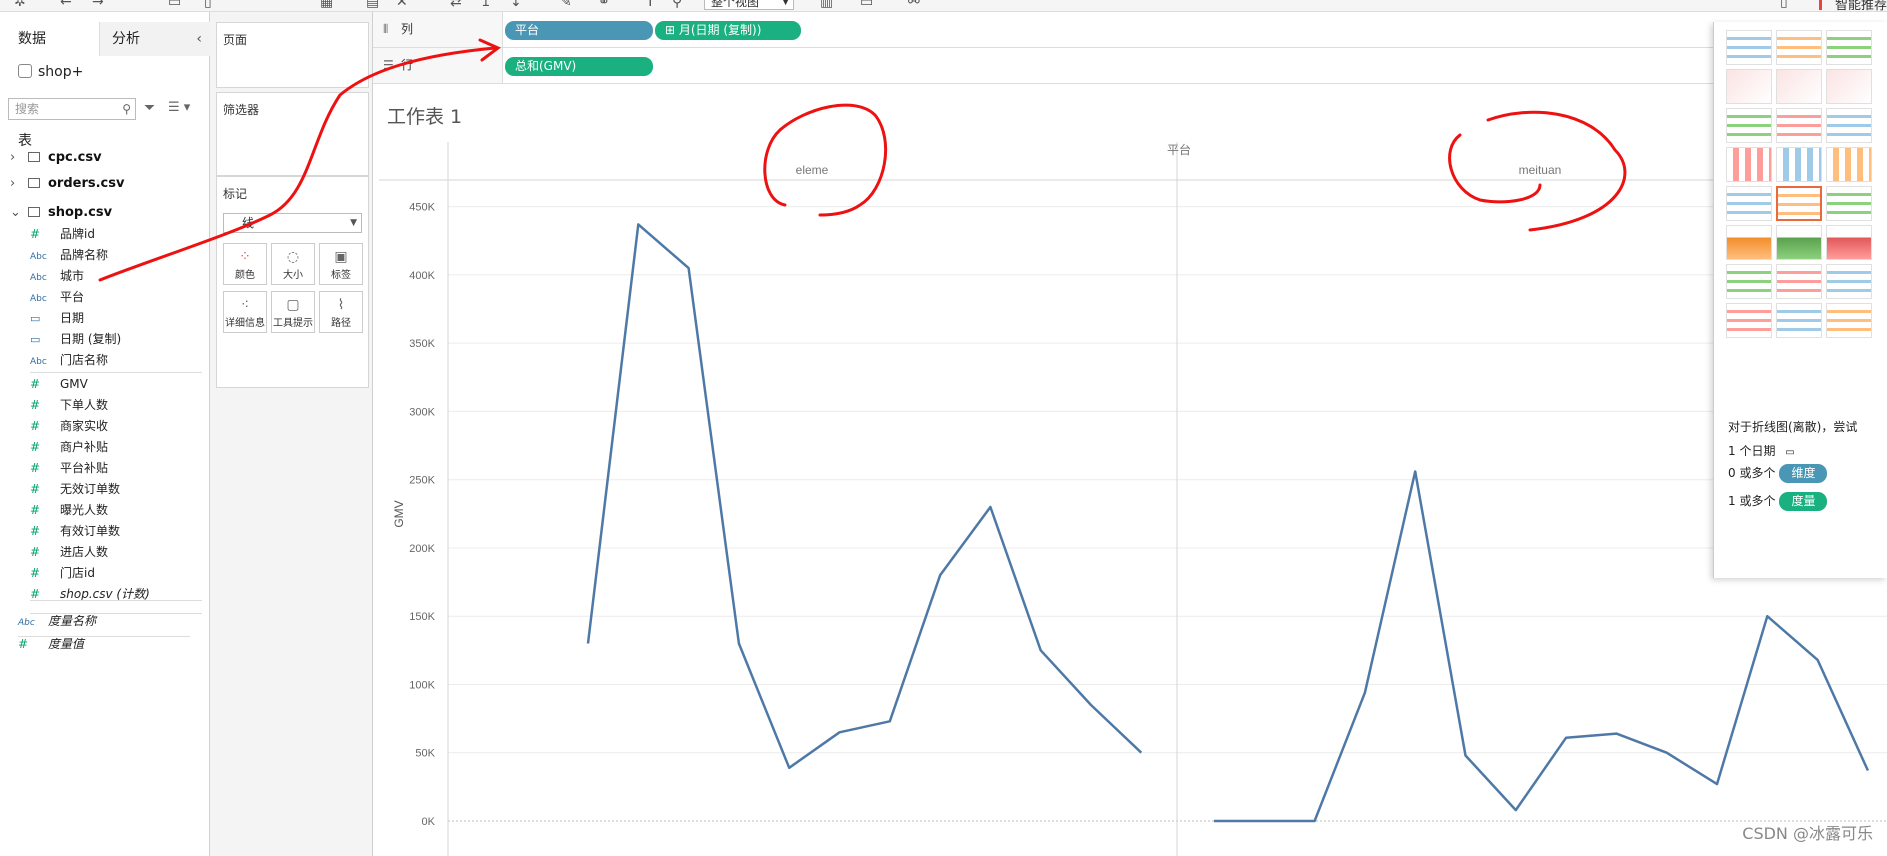 The width and height of the screenshot is (1887, 856). Describe the element at coordinates (1793, 427) in the screenshot. I see `show-me-hint-title: 对于折线图(离散)，尝试` at that location.